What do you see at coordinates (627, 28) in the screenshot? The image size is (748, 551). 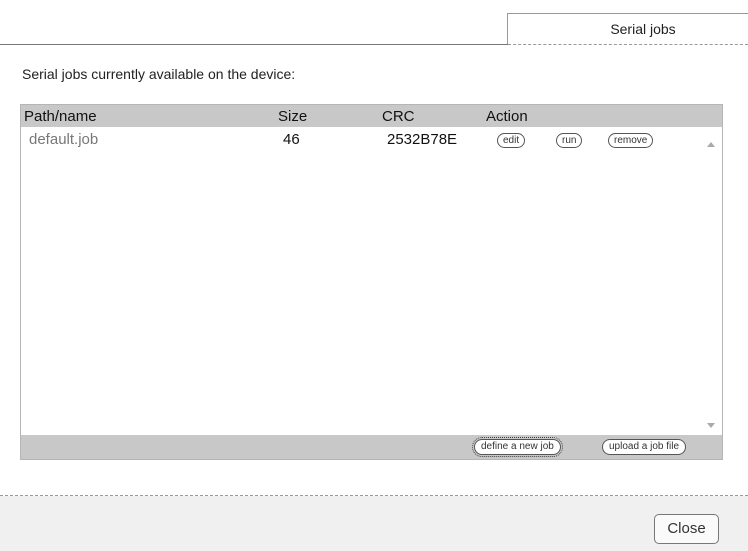 I see `tab-serial-jobs: Serial jobs` at bounding box center [627, 28].